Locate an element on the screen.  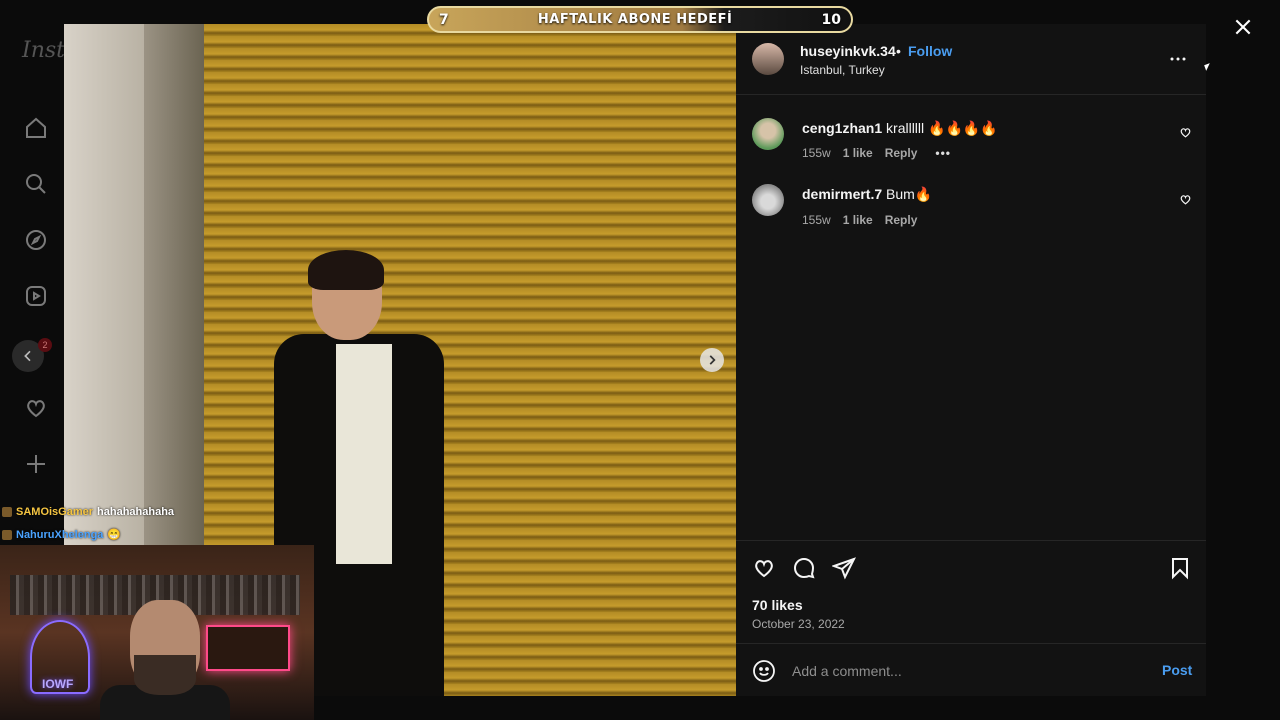
comment-input is located at coordinates (967, 671).